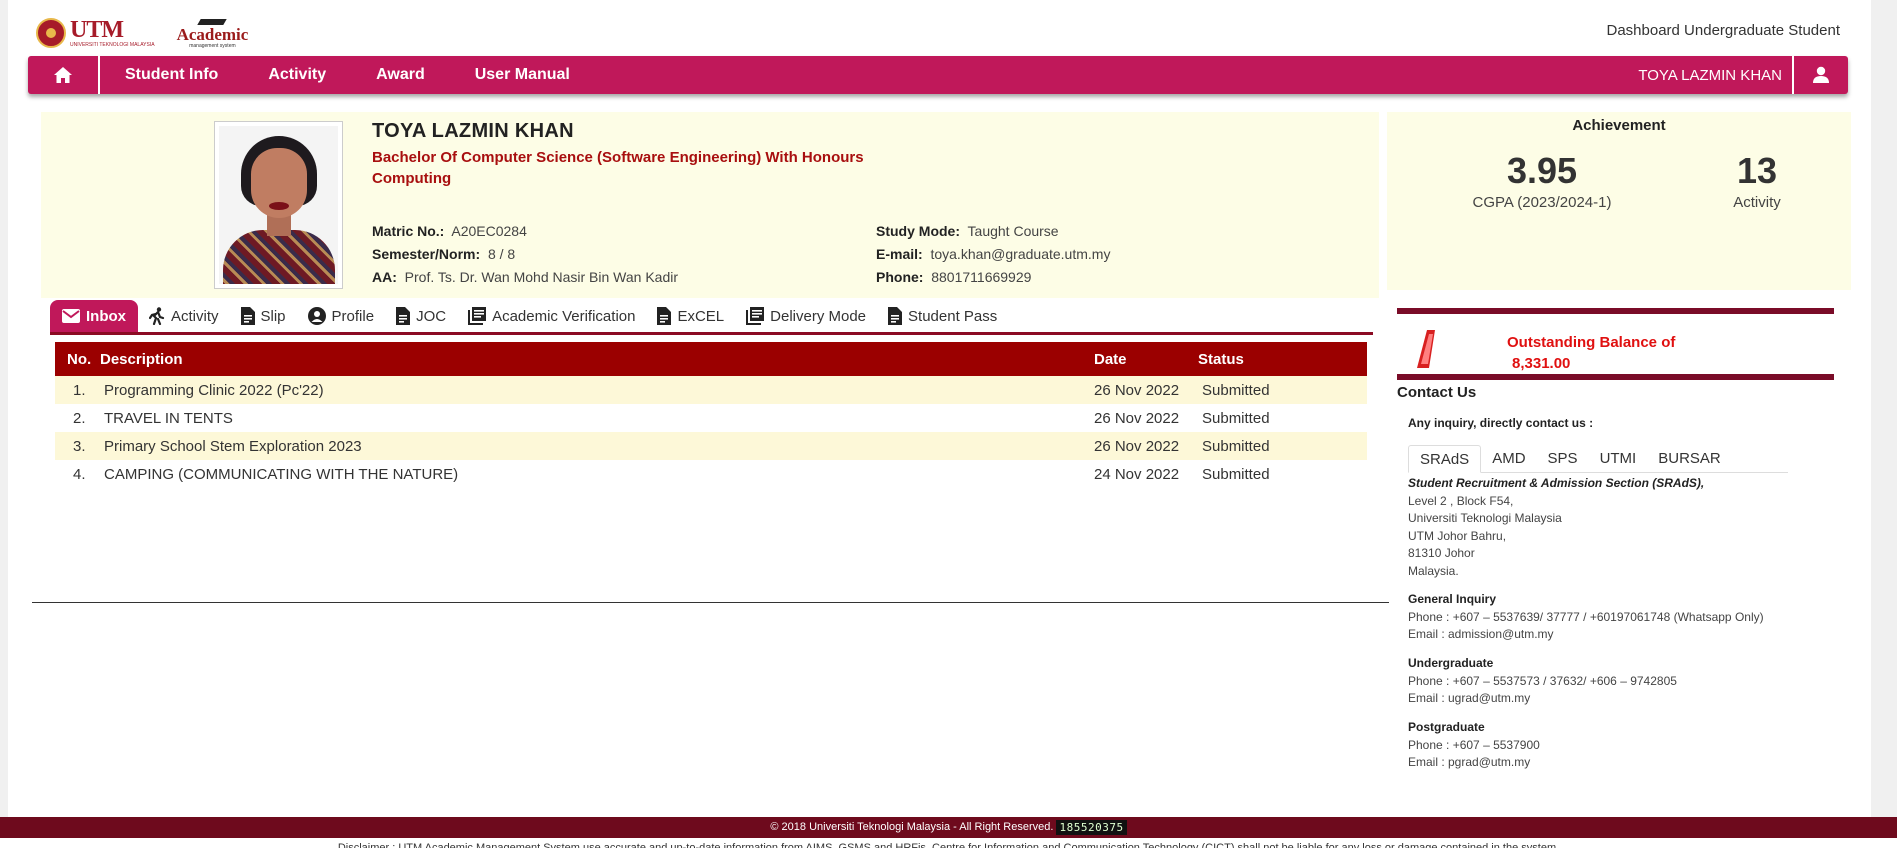 Image resolution: width=1897 pixels, height=848 pixels. Describe the element at coordinates (1541, 363) in the screenshot. I see `outstanding-balance-amount: 8,331.00` at that location.